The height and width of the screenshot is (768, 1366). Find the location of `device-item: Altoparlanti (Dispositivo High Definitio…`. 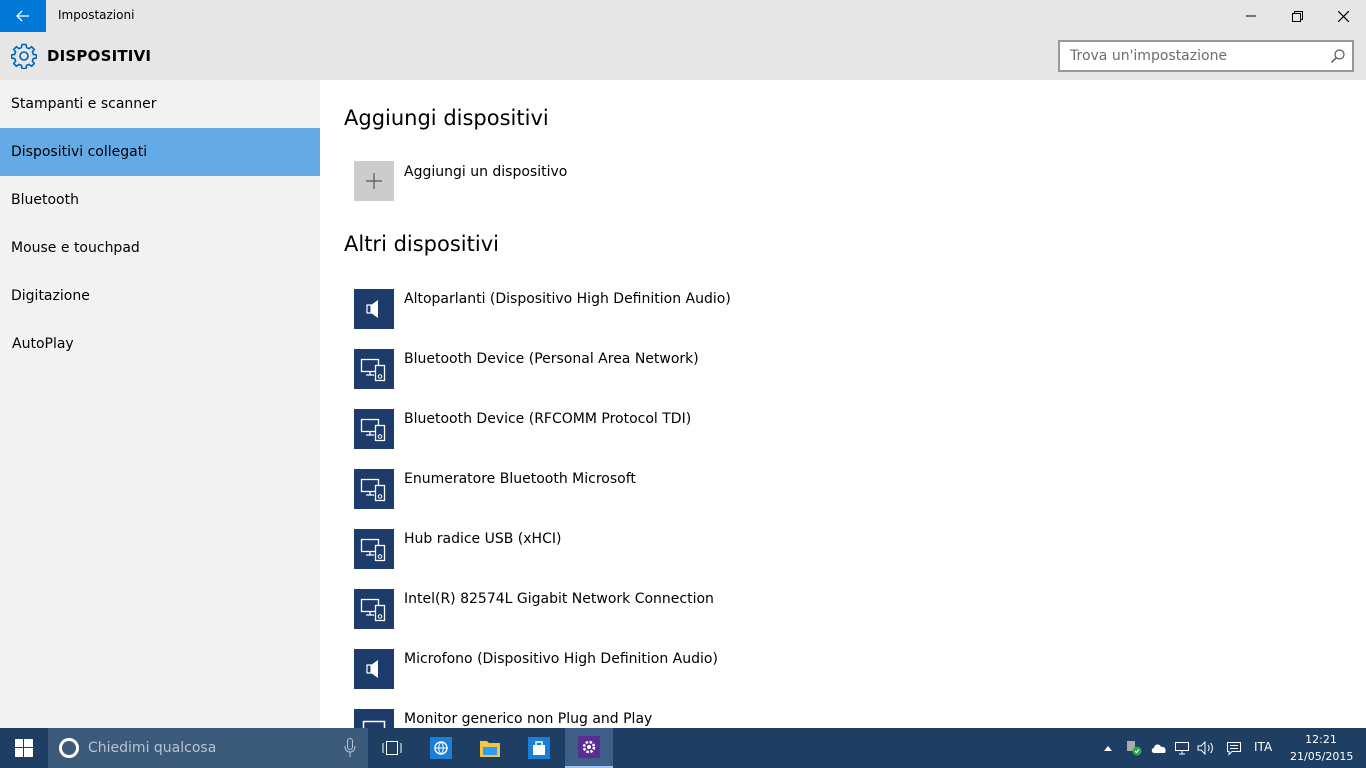

device-item: Altoparlanti (Dispositivo High Definitio… is located at coordinates (654, 309).